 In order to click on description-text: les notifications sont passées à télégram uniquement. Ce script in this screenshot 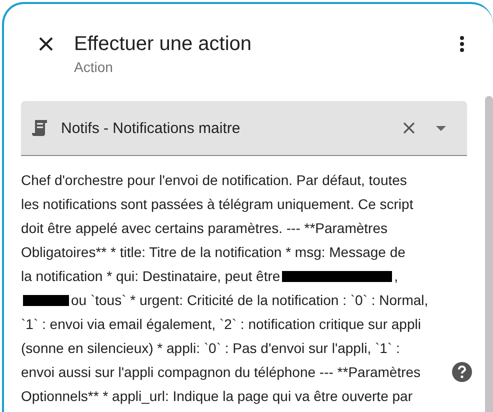, I will do `click(217, 204)`.